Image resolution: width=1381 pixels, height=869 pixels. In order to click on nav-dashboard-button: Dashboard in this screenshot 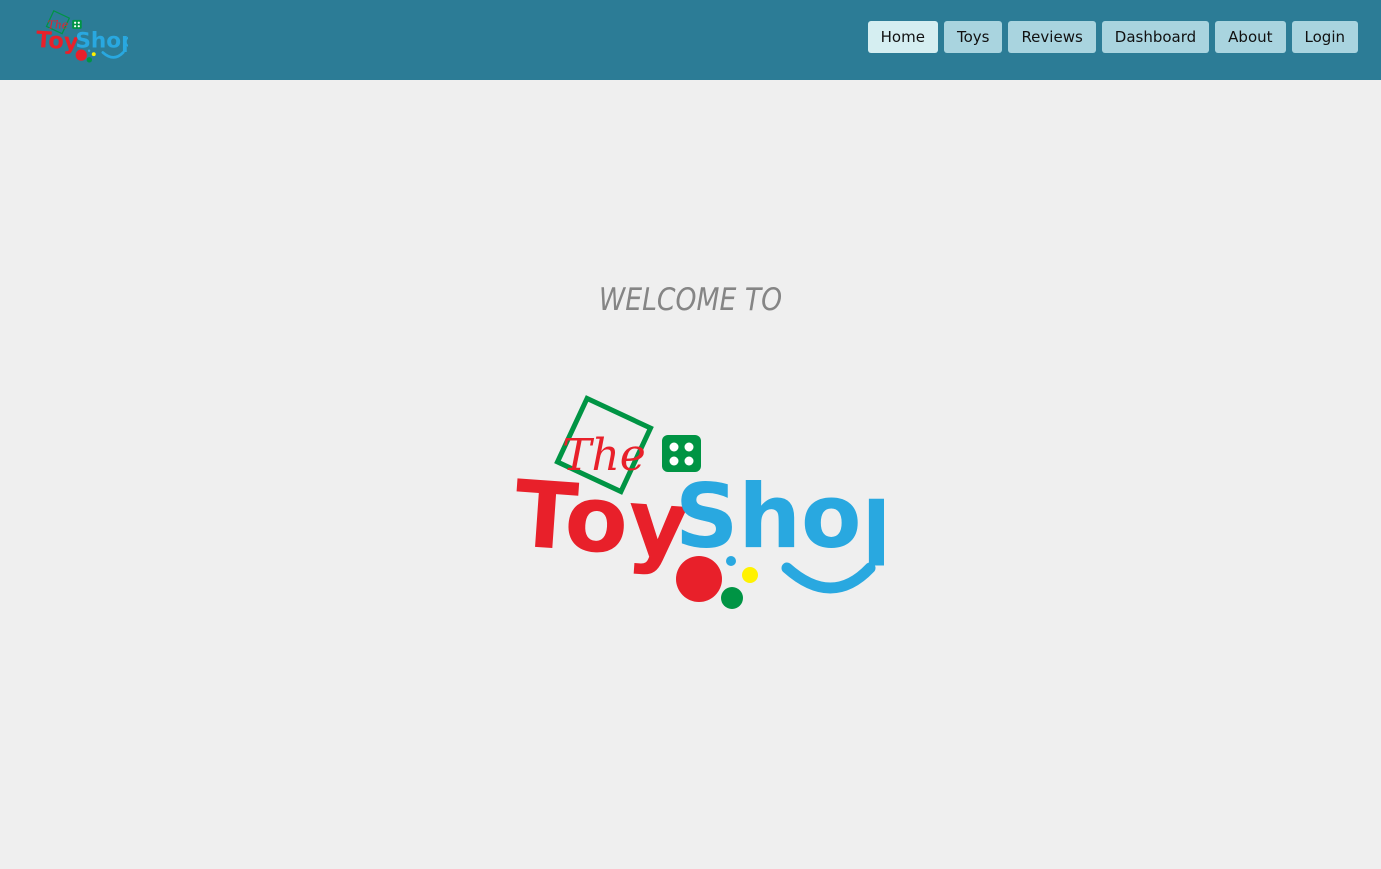, I will do `click(1155, 37)`.